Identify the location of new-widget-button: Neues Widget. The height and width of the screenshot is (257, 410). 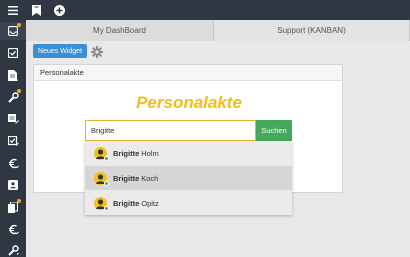
(60, 51).